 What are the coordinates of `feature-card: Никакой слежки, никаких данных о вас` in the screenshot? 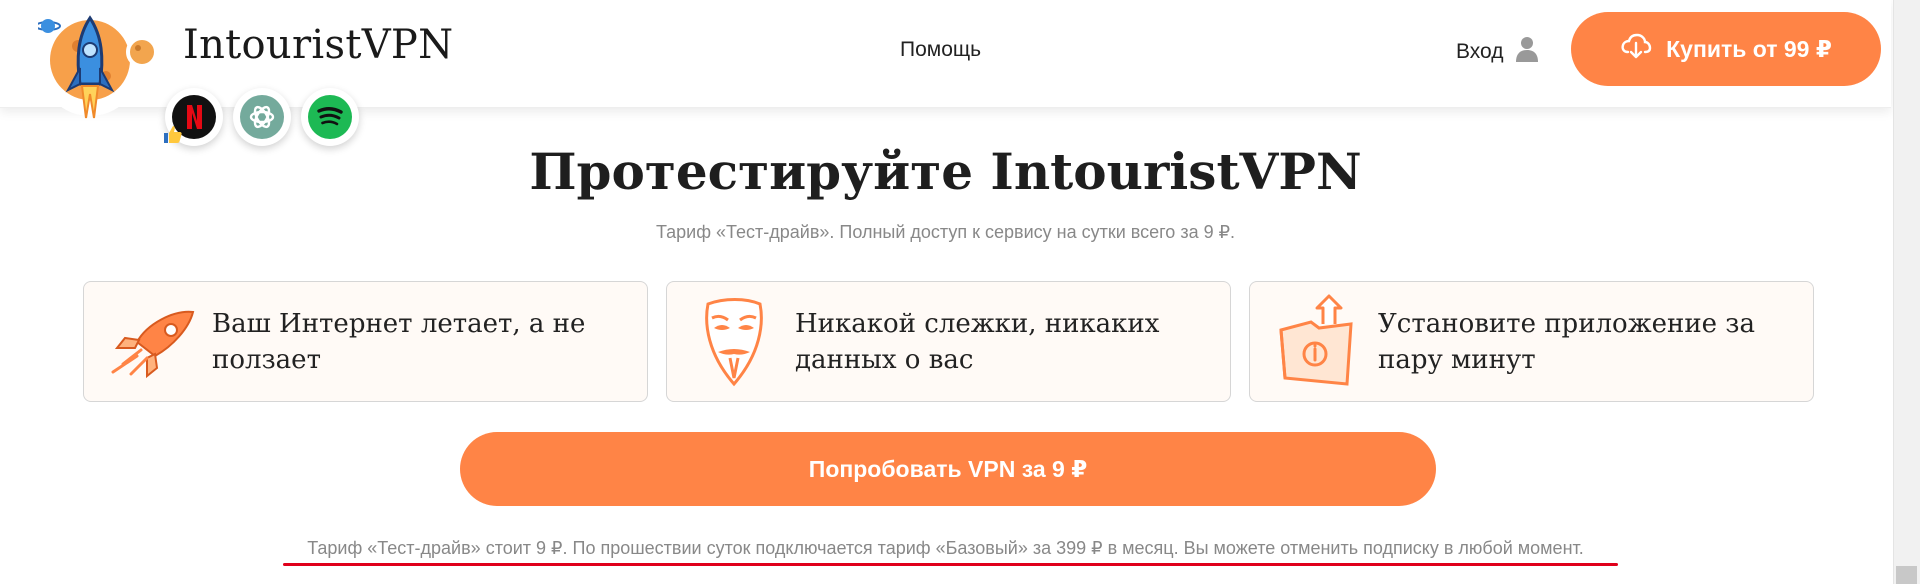 It's located at (948, 341).